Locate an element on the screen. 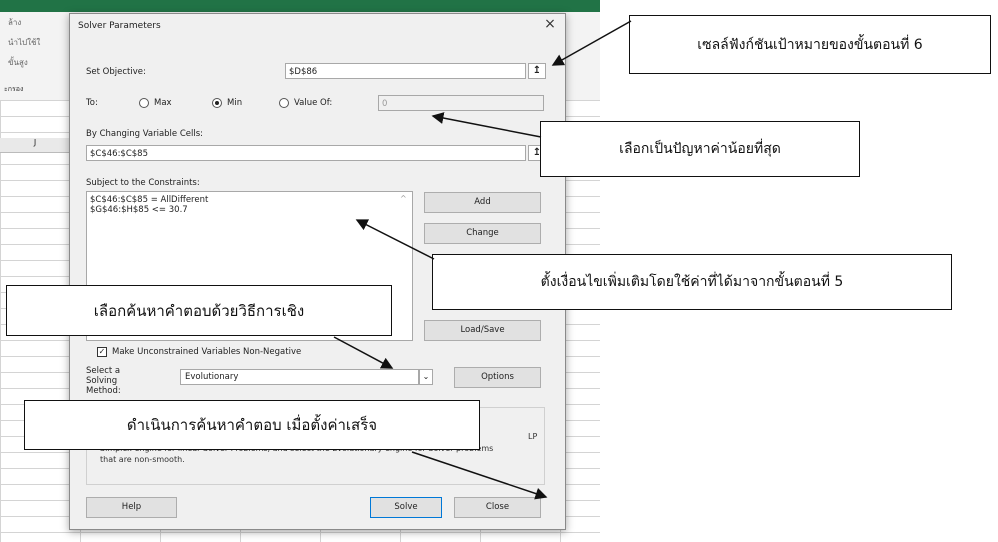 The height and width of the screenshot is (542, 998). arrow-objective is located at coordinates (591, 43).